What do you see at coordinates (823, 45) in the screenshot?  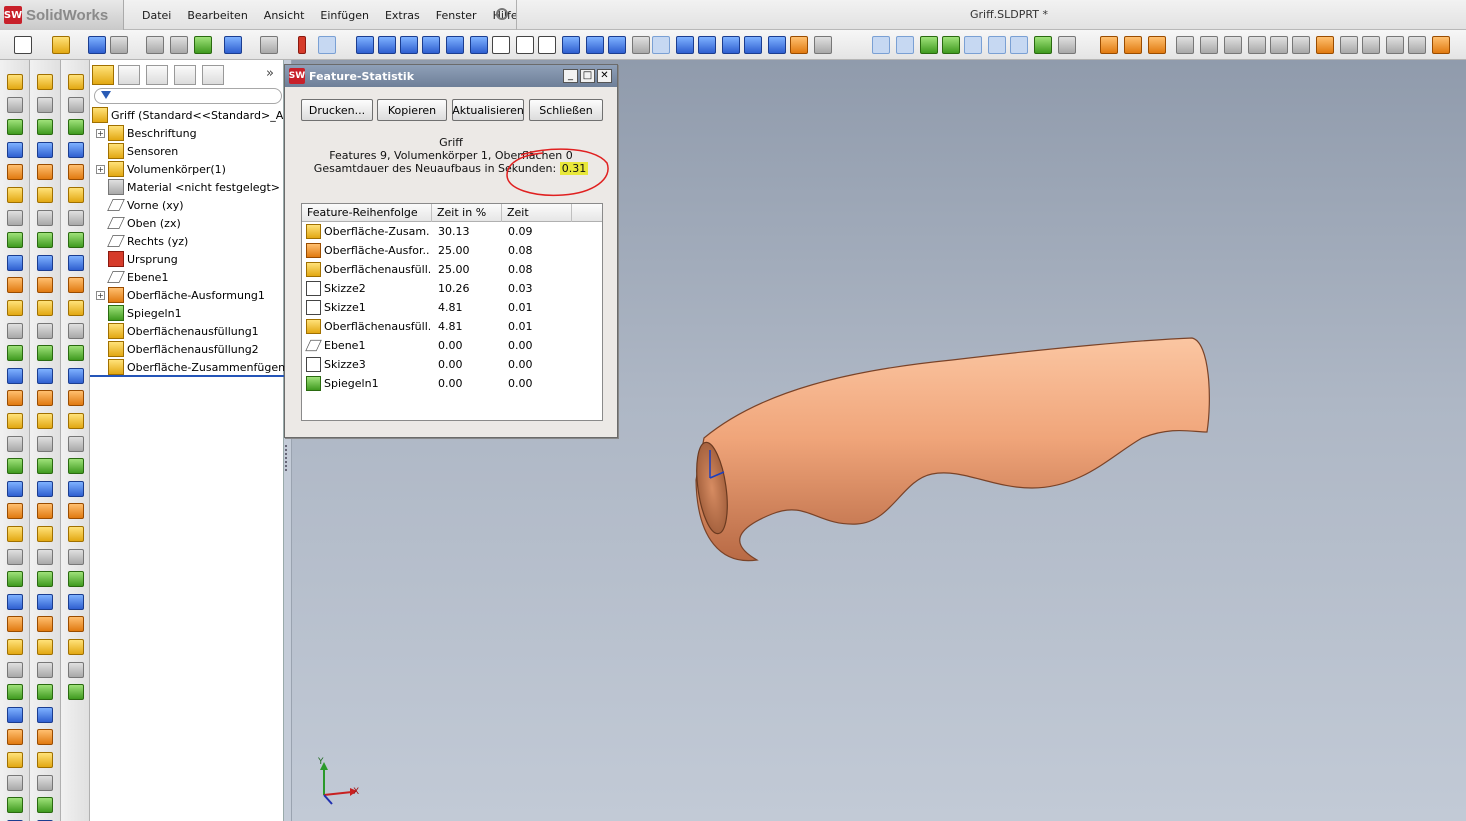 I see `display-style-icon` at bounding box center [823, 45].